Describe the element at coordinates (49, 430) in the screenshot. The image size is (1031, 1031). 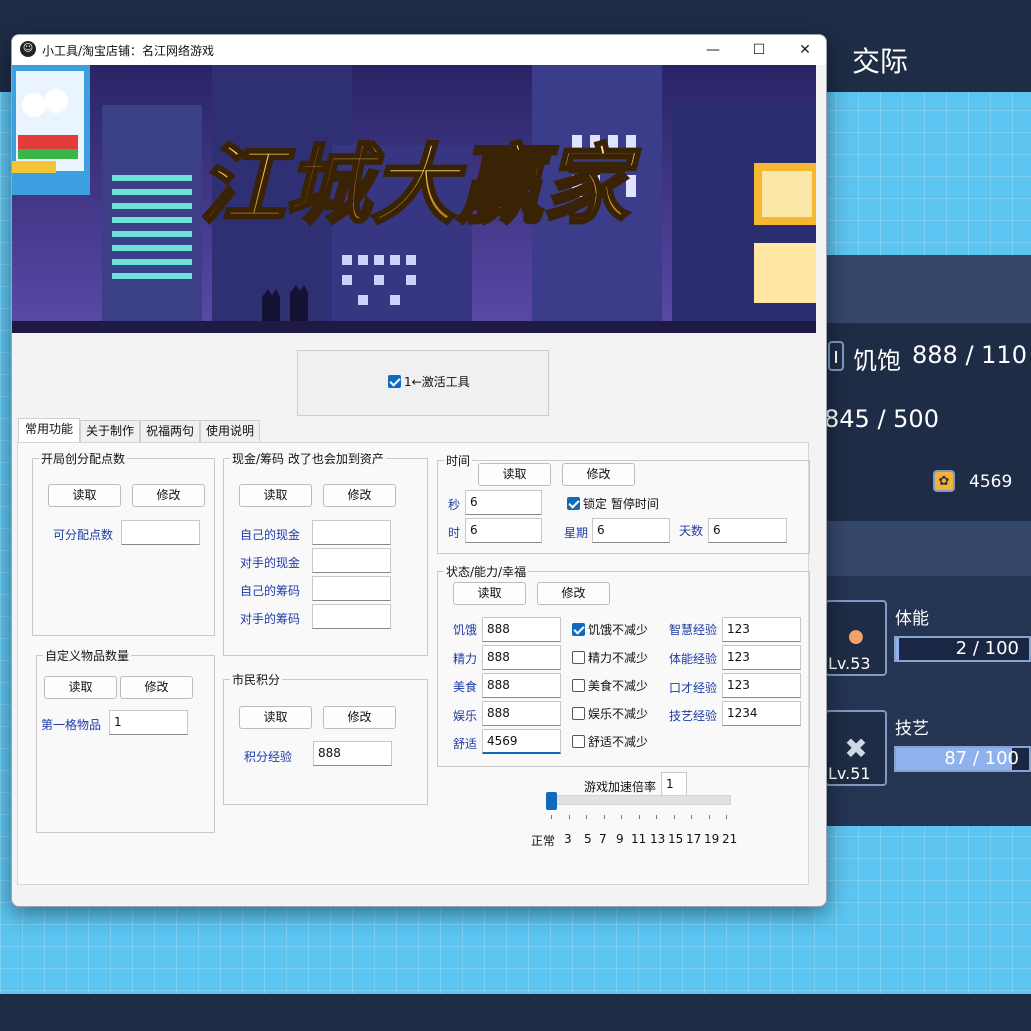
I see `tab-common: 常用功能` at that location.